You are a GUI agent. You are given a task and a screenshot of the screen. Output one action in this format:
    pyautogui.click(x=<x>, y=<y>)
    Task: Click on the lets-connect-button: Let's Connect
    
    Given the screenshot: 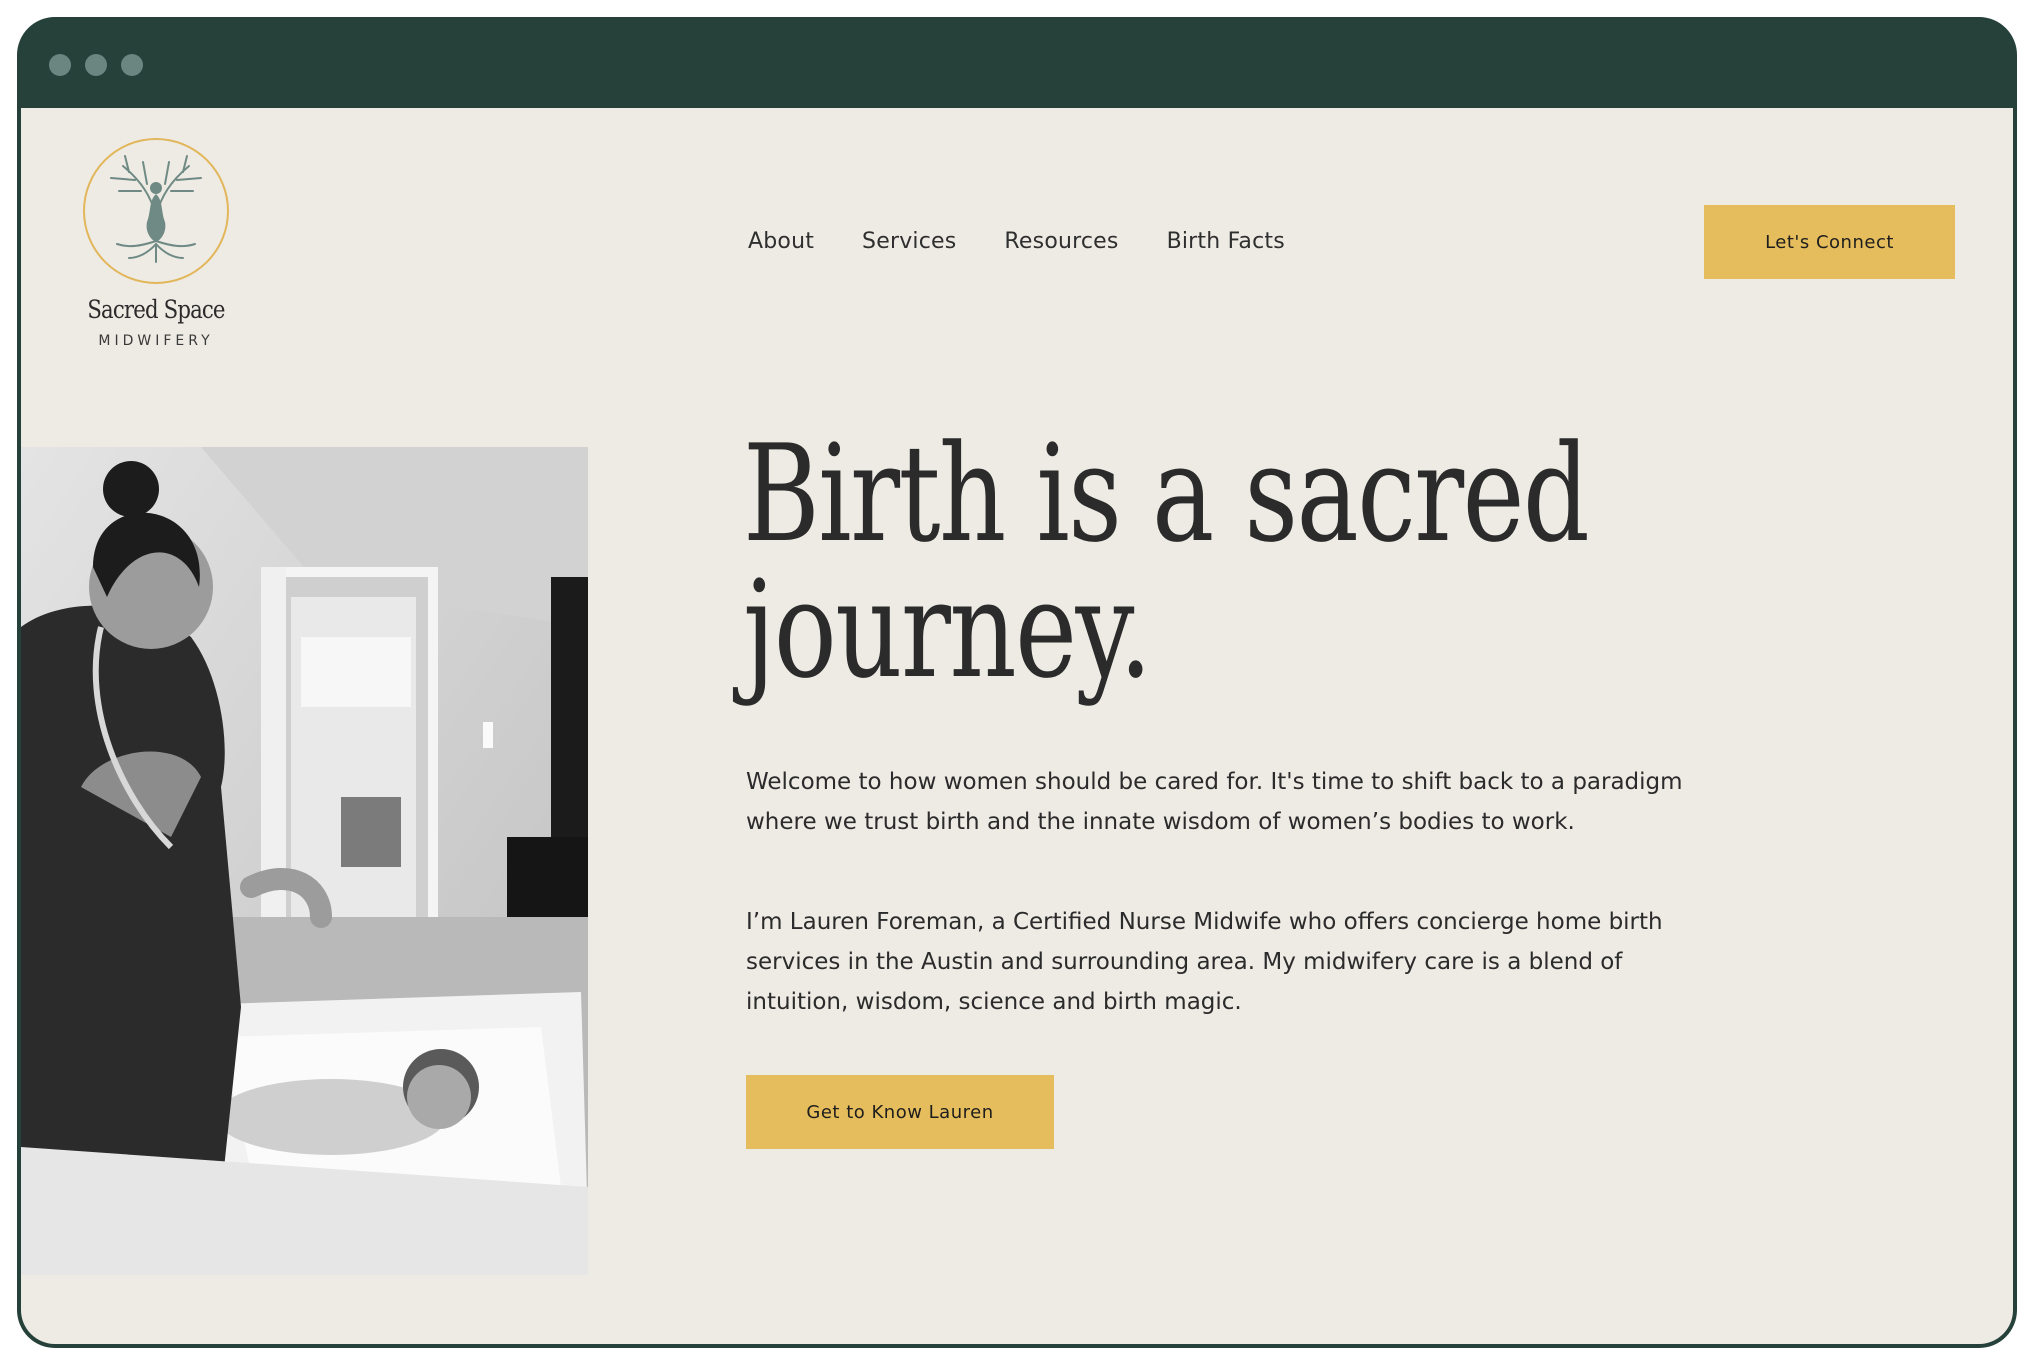 What is the action you would take?
    pyautogui.click(x=1829, y=242)
    